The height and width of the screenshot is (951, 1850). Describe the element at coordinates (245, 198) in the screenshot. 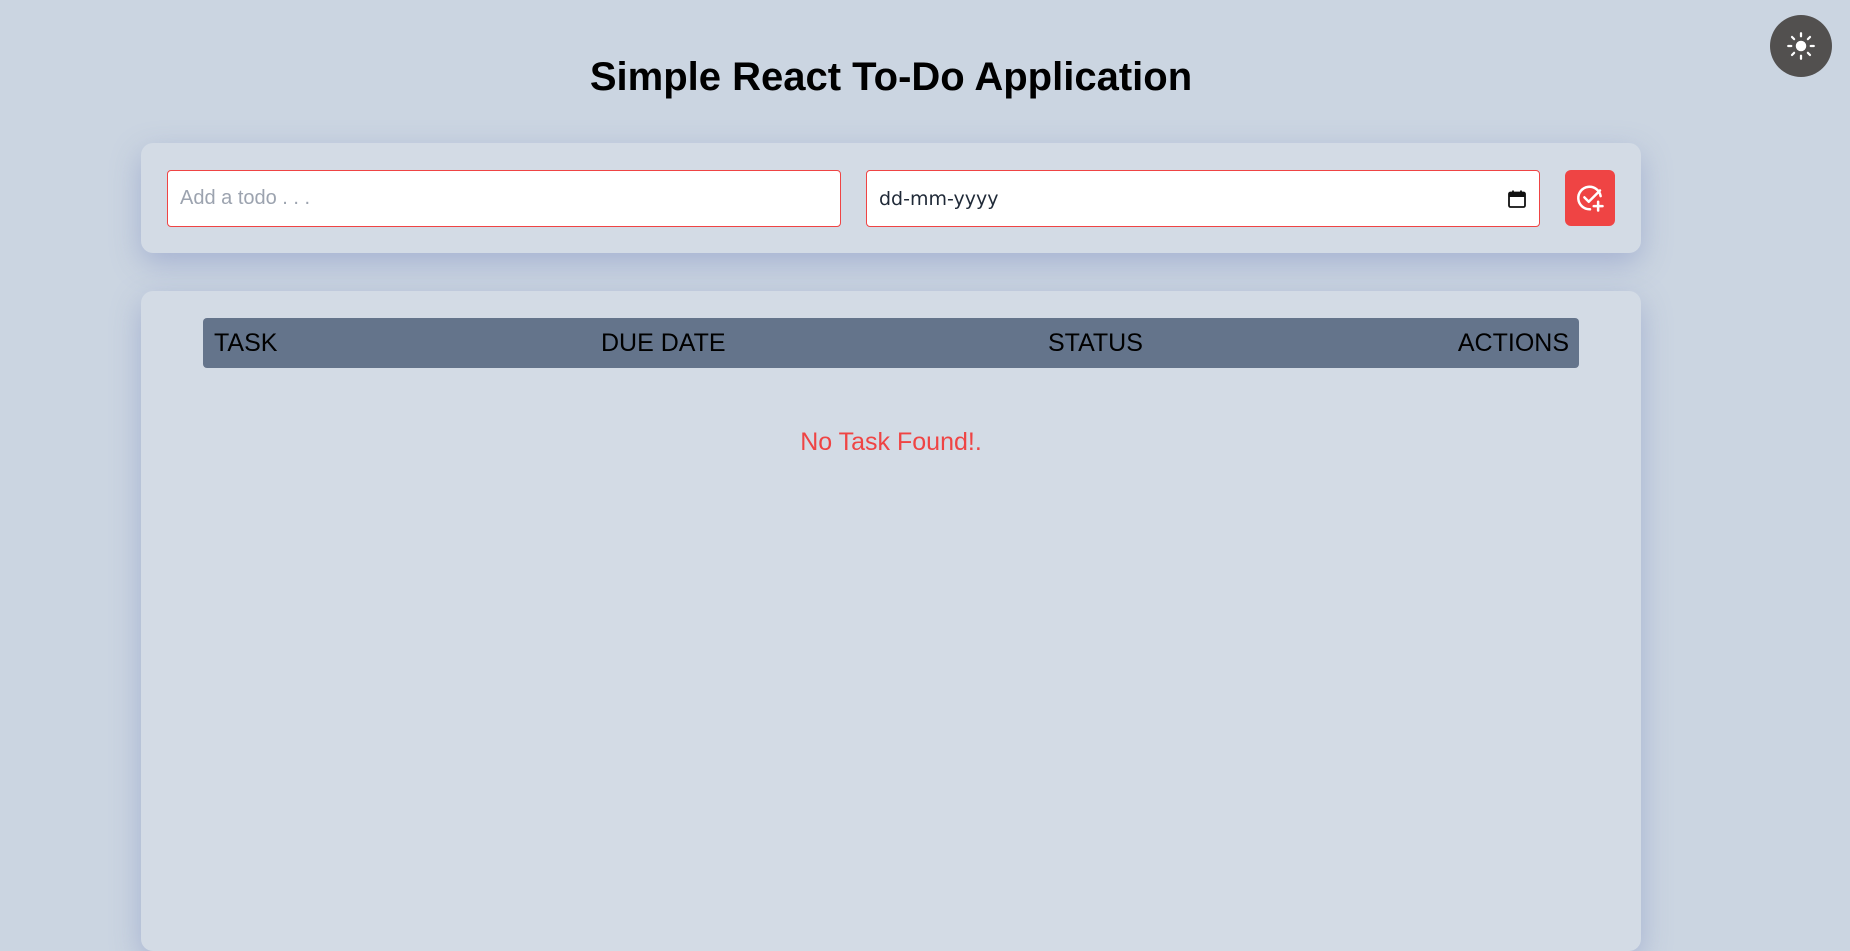

I see `todo-input-placeholder: Add a todo . . .` at that location.